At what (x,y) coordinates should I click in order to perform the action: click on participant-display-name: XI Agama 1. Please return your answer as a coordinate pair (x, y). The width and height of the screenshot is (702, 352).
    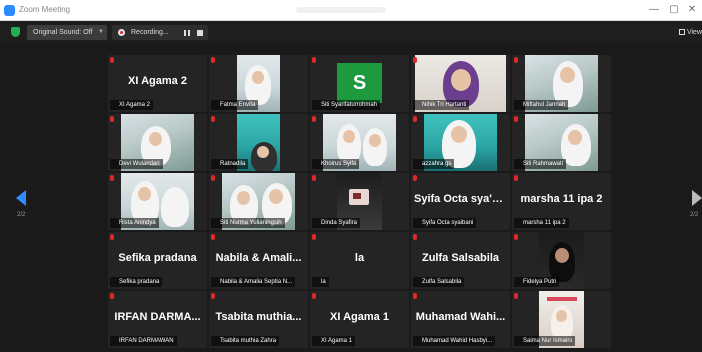
    Looking at the image, I should click on (359, 317).